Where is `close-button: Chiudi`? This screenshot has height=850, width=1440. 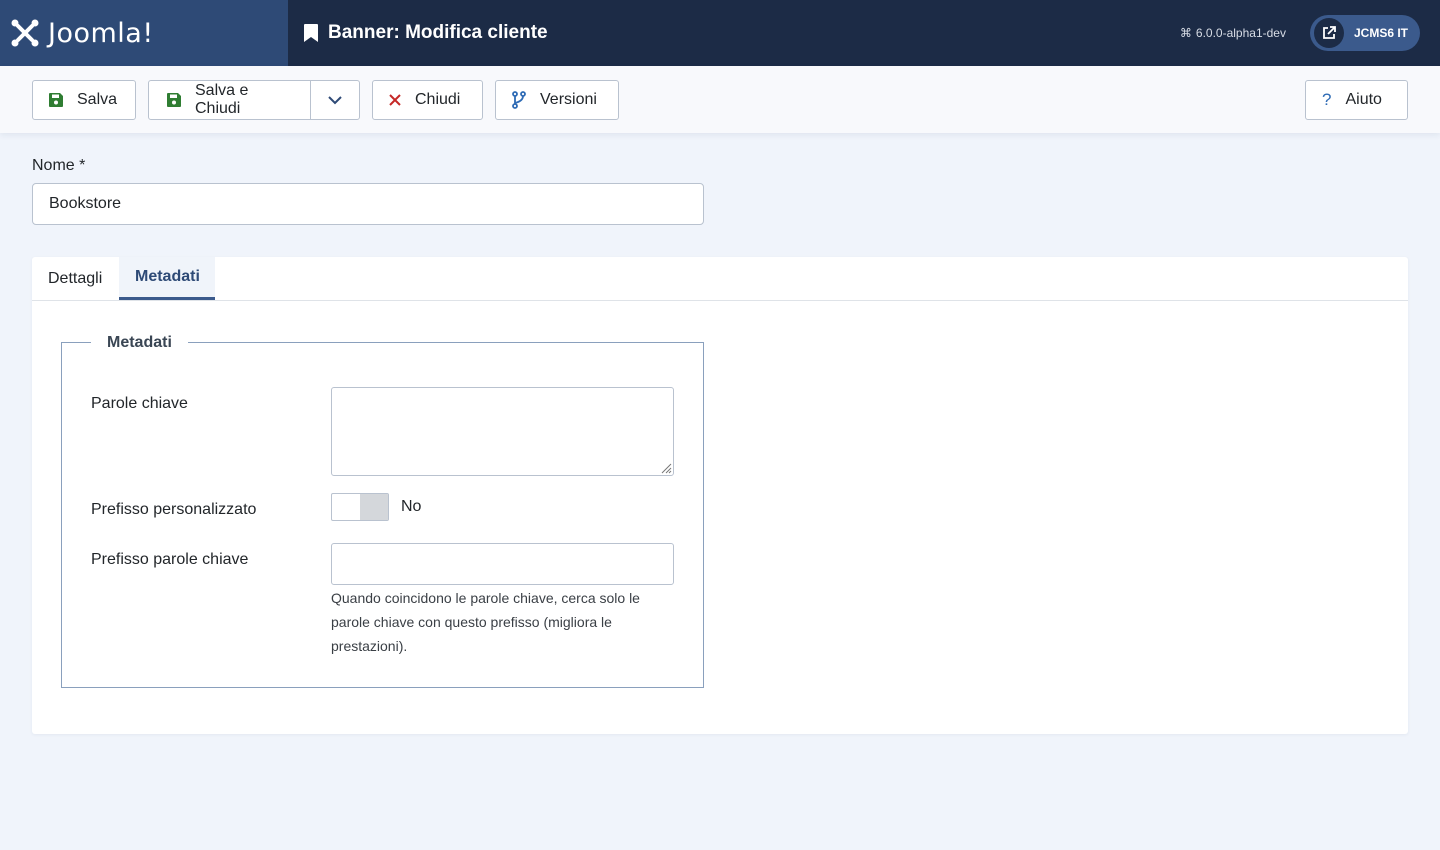 close-button: Chiudi is located at coordinates (427, 100).